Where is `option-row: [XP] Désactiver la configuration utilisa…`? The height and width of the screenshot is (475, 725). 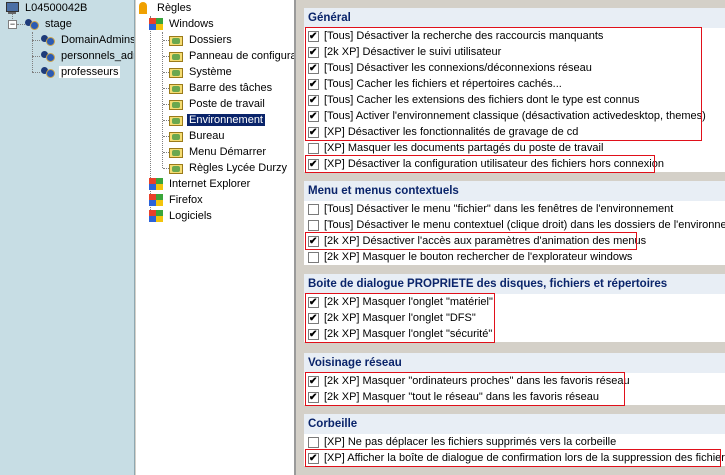 option-row: [XP] Désactiver la configuration utilisa… is located at coordinates (514, 164).